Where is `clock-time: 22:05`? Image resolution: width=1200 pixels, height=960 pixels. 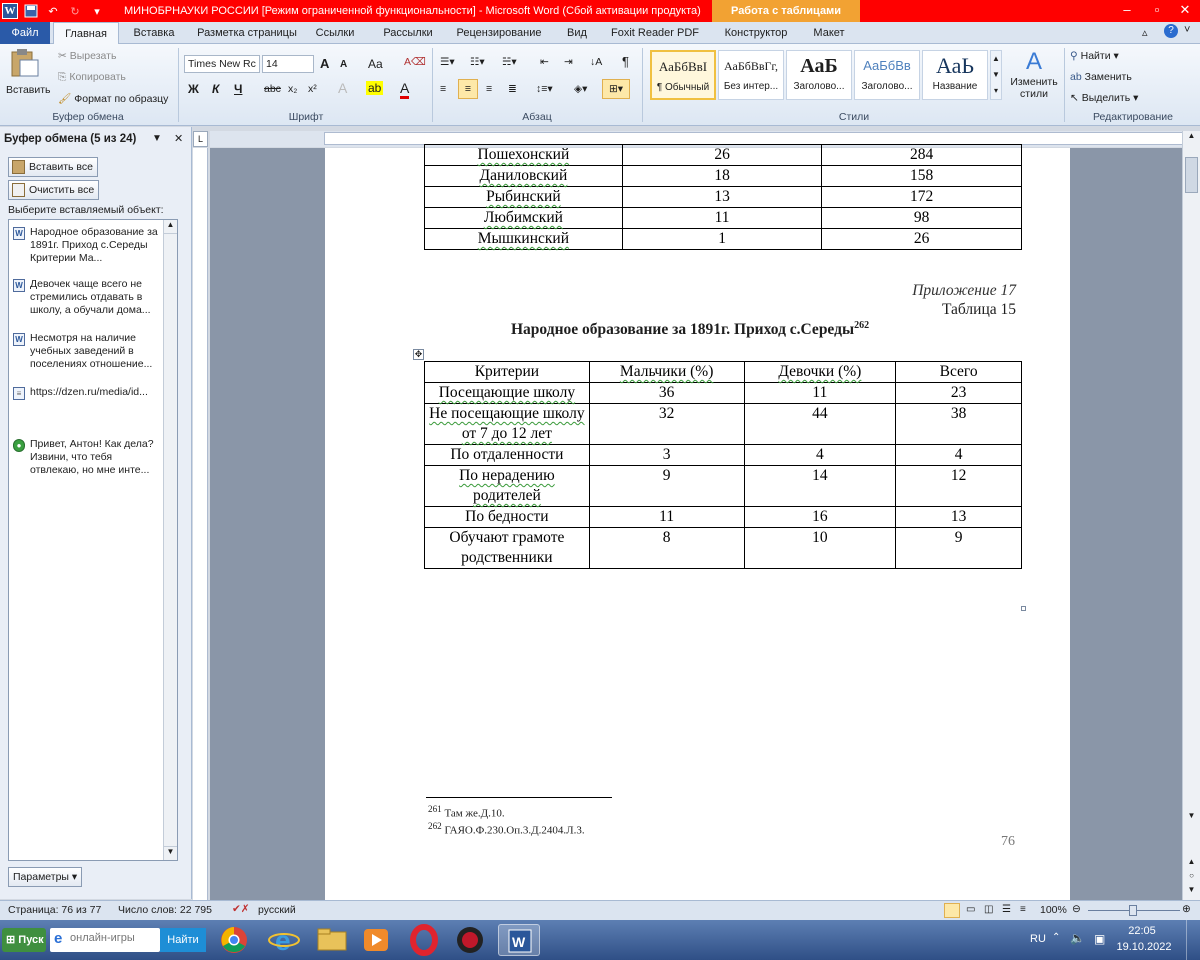
clock-time: 22:05 is located at coordinates (1142, 931).